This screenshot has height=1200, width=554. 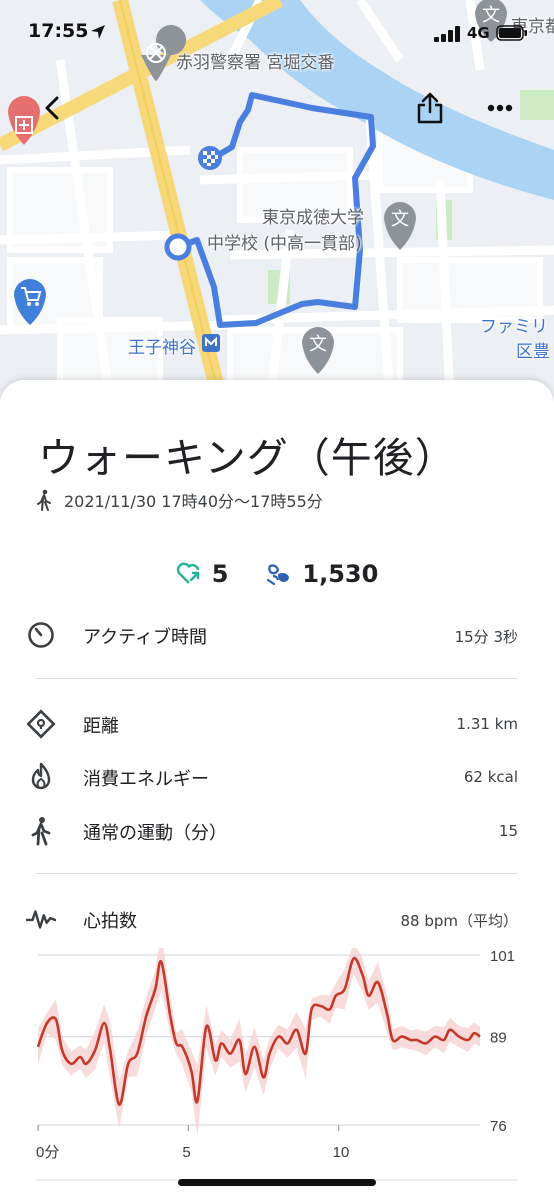 I want to click on home-indicator, so click(x=277, y=1182).